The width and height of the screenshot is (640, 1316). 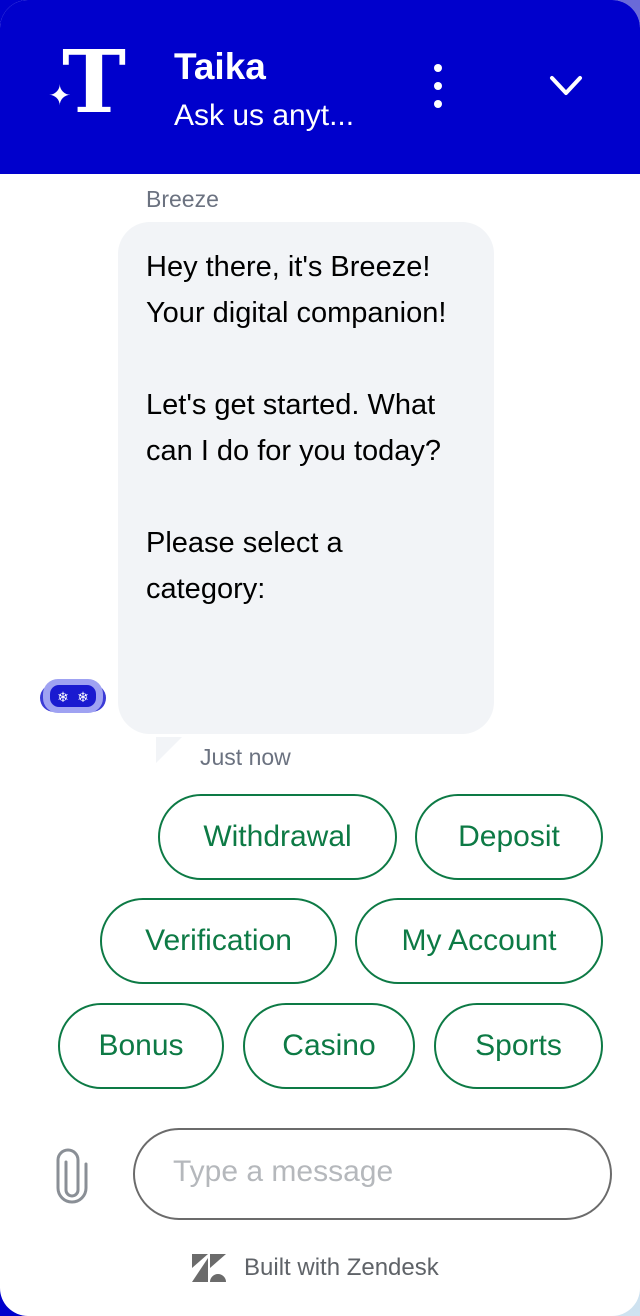 I want to click on quick-reply-my-account: My Account, so click(x=479, y=941).